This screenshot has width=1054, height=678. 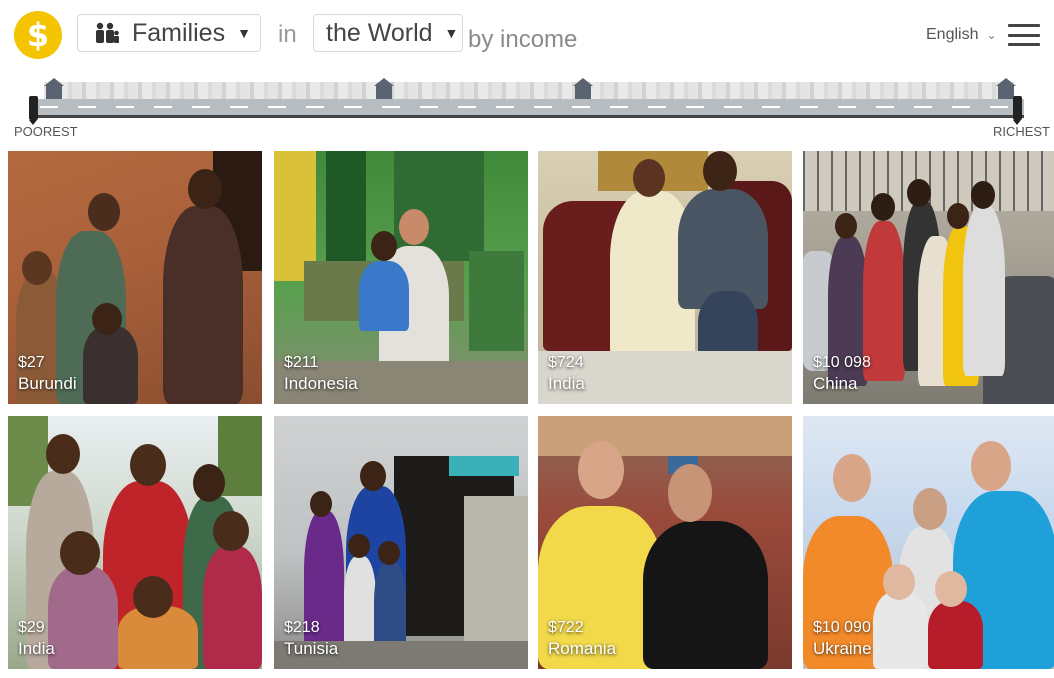 I want to click on card-caption: $218 Tunisia, so click(x=311, y=639).